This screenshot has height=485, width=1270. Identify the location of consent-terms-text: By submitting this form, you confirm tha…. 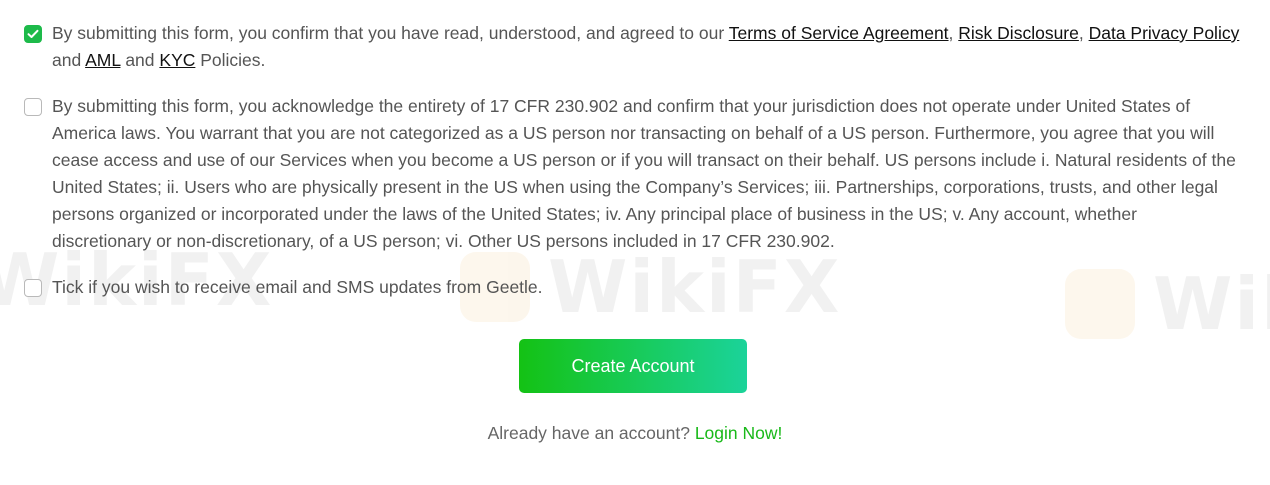
(646, 47).